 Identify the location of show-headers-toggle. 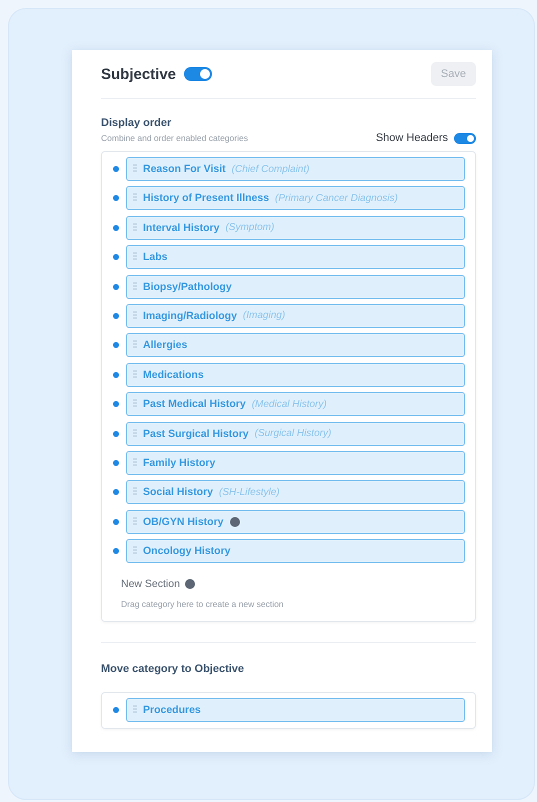
(465, 138).